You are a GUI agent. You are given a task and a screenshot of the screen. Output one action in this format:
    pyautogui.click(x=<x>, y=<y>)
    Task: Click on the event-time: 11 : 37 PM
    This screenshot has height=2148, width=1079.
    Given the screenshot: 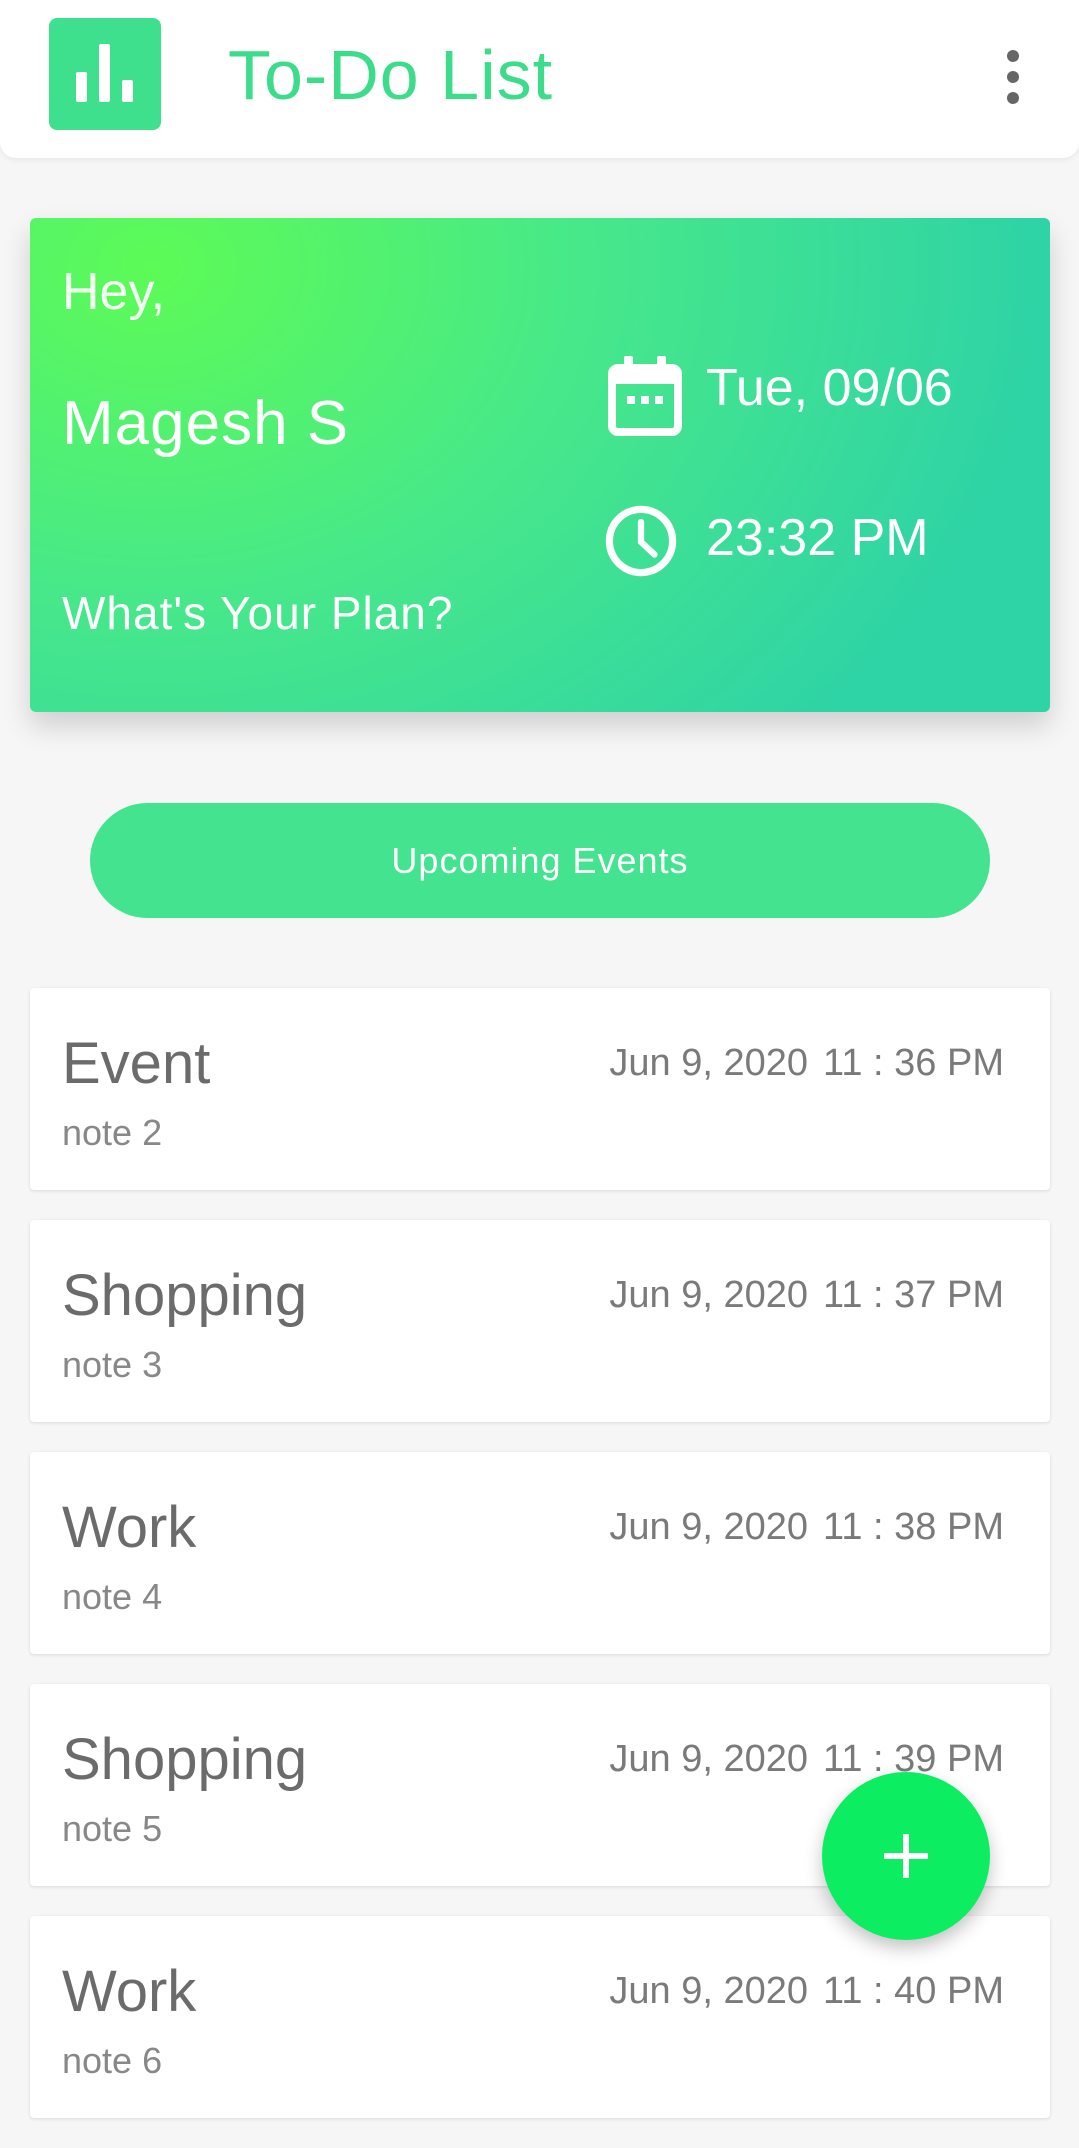 What is the action you would take?
    pyautogui.click(x=913, y=1295)
    